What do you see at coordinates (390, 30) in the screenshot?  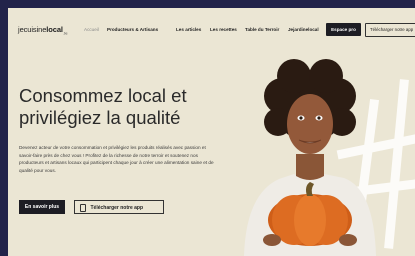 I see `download-app-button-top: Télécharger notre app` at bounding box center [390, 30].